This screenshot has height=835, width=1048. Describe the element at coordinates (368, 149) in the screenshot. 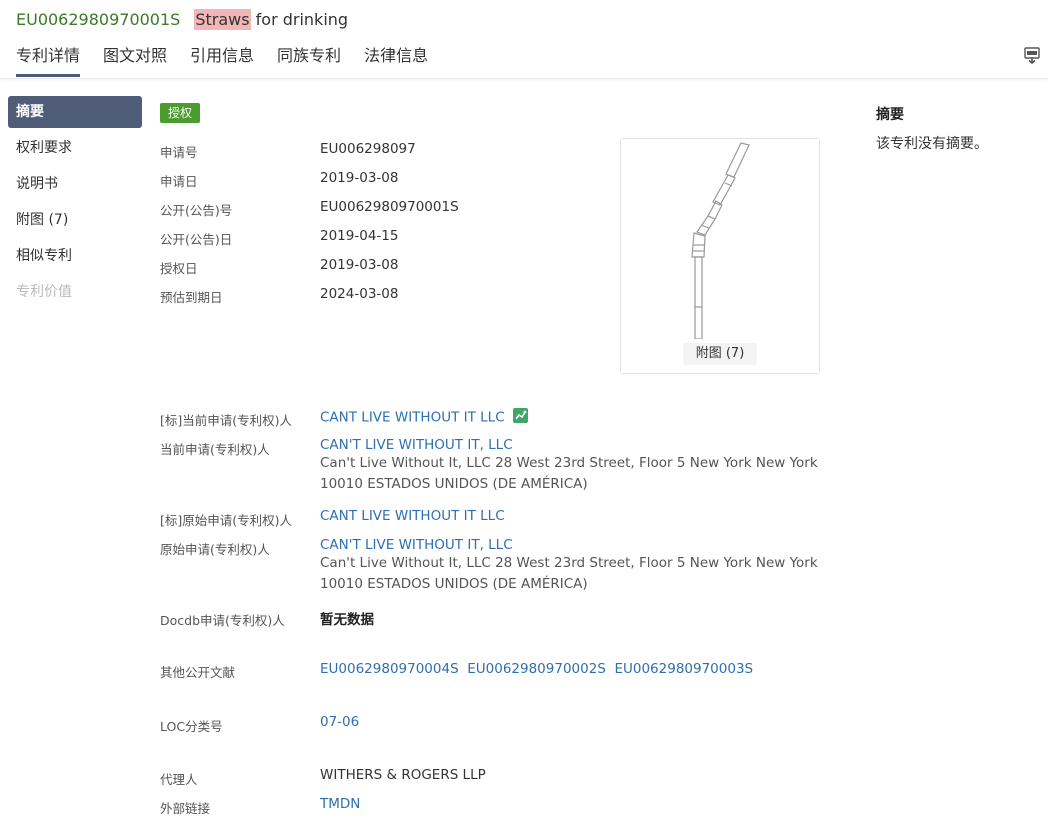

I see `application-no-value: EU006298097` at that location.